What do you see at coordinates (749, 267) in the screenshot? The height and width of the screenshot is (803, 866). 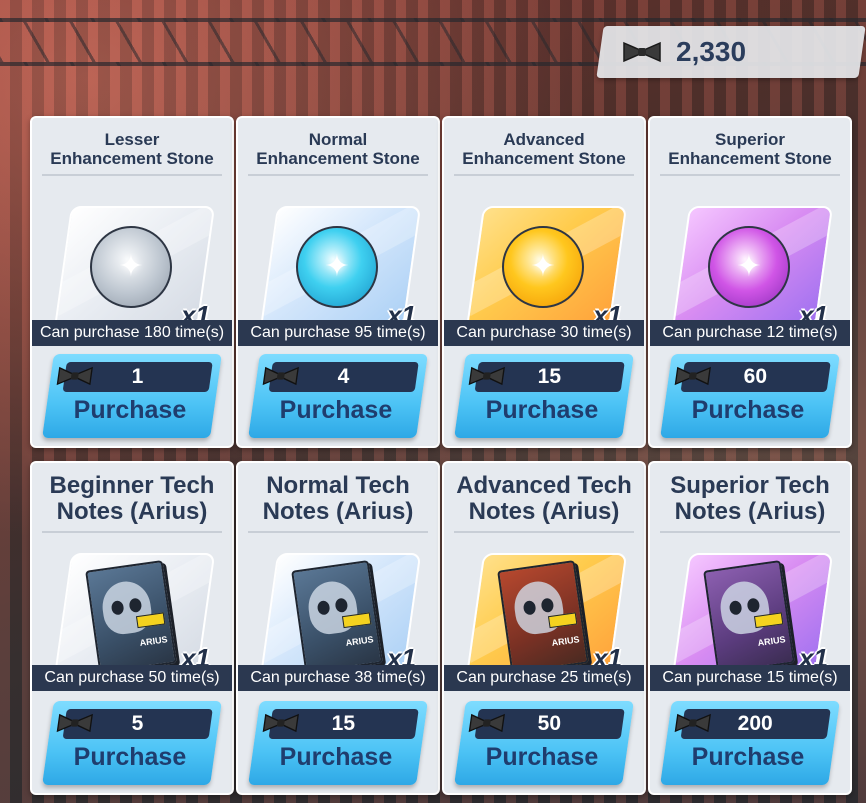 I see `purple-enhancement-stone-icon: ✦` at bounding box center [749, 267].